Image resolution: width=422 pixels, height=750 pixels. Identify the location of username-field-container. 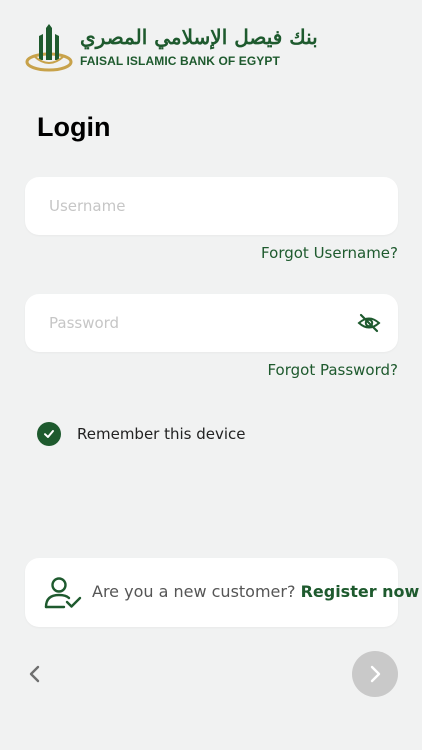
(211, 206).